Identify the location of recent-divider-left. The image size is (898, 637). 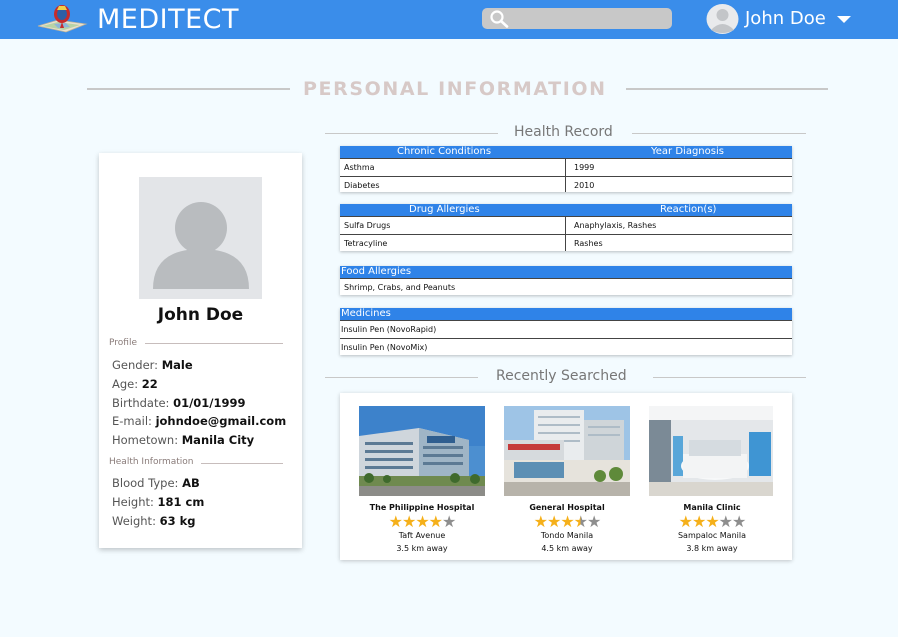
(401, 377).